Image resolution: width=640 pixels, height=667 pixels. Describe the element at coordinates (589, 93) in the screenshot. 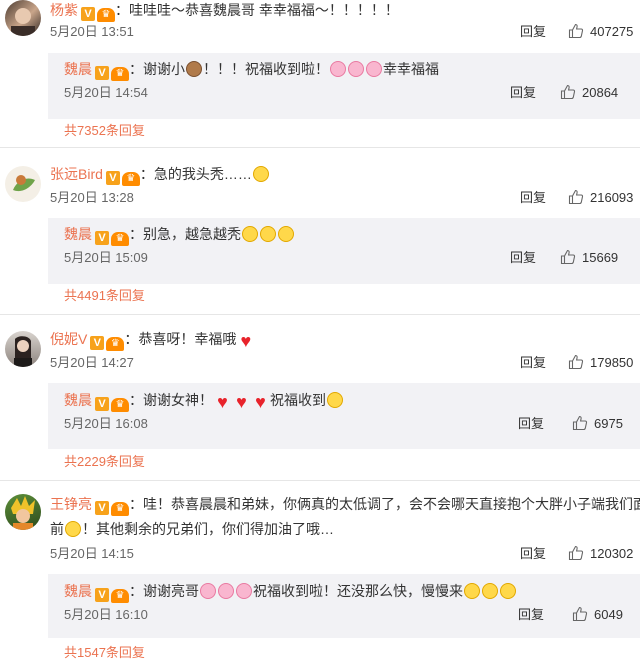

I see `like-button: 20864` at that location.